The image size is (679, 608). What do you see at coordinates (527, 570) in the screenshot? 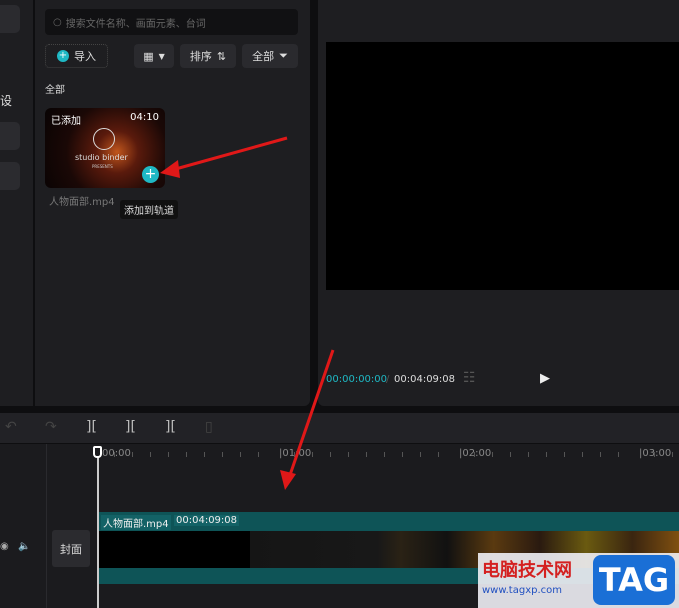
I see `watermark-text: 电脑技术网` at bounding box center [527, 570].